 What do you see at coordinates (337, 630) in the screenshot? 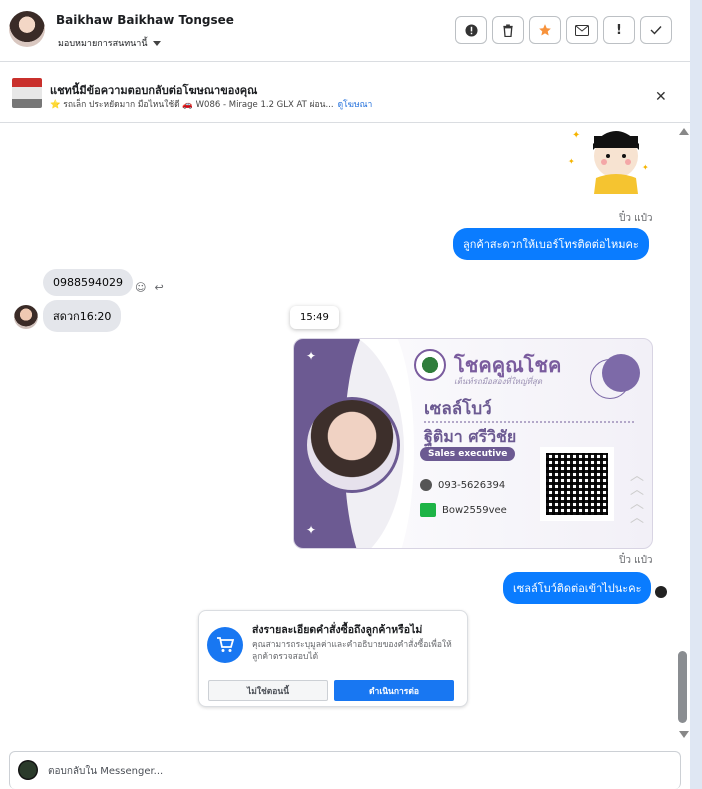
I see `order-prompt-title: ส่งรายละเอียดคำสั่งซื้อถึงลูกค้าหรือไม่` at bounding box center [337, 630].